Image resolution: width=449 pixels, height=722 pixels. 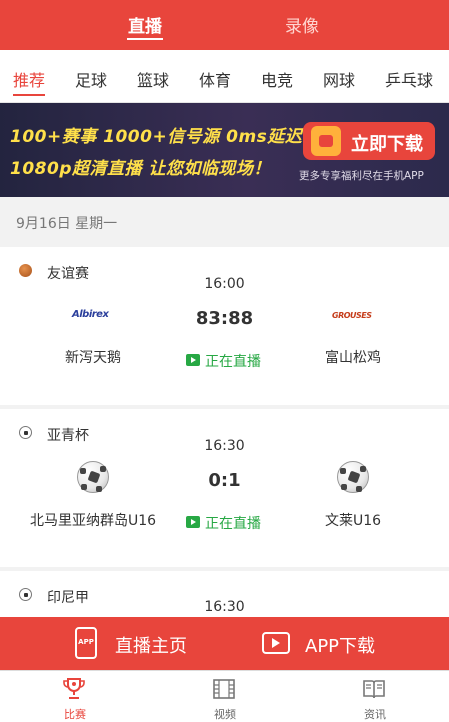 I want to click on away-team-name: 文莱U16, so click(x=353, y=521).